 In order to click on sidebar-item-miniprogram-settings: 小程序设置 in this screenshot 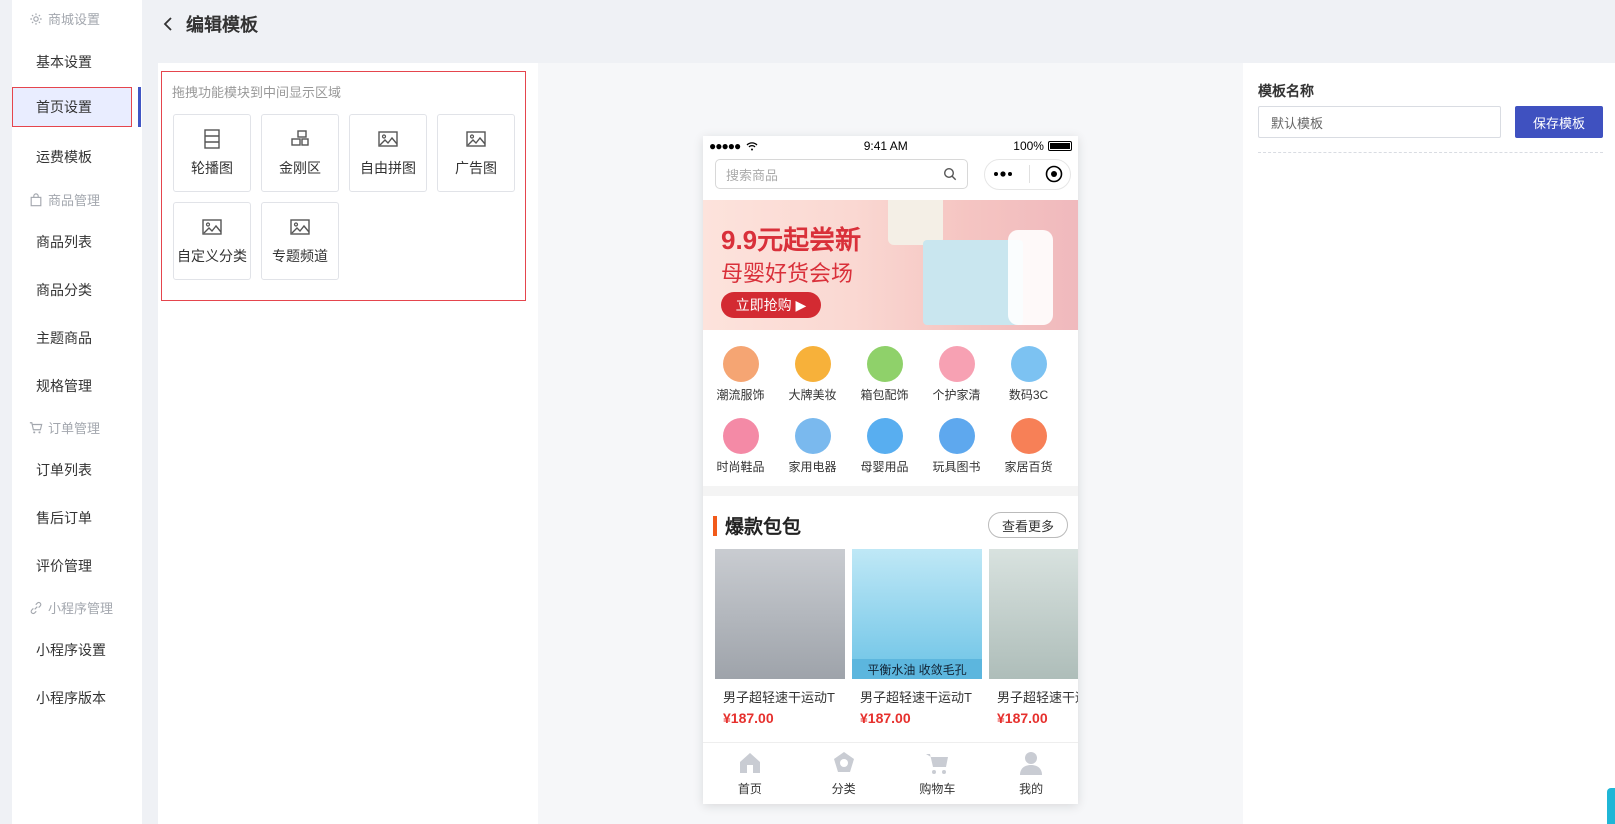, I will do `click(71, 650)`.